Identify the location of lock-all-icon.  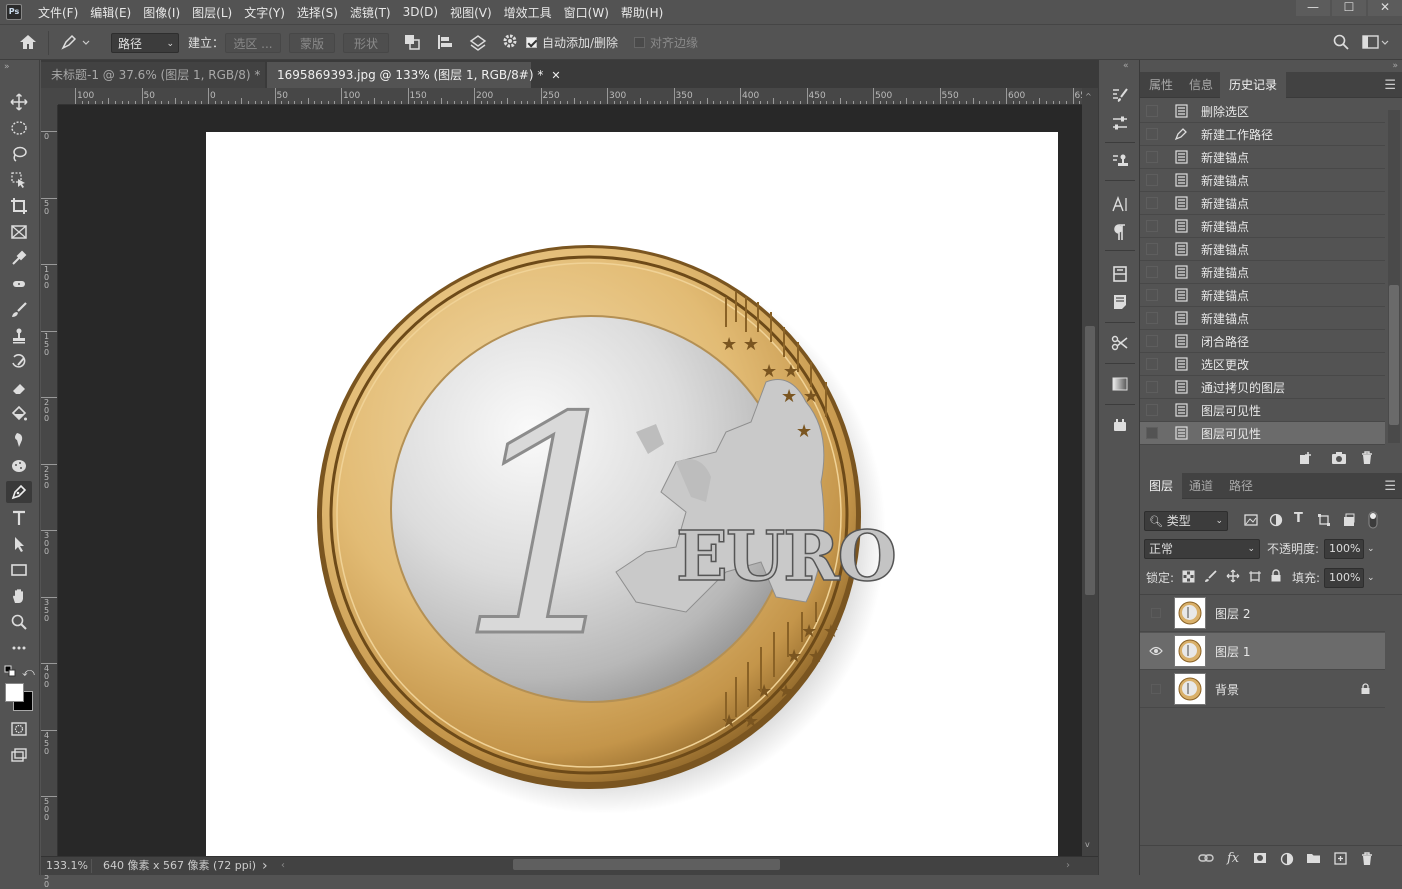
(1276, 577).